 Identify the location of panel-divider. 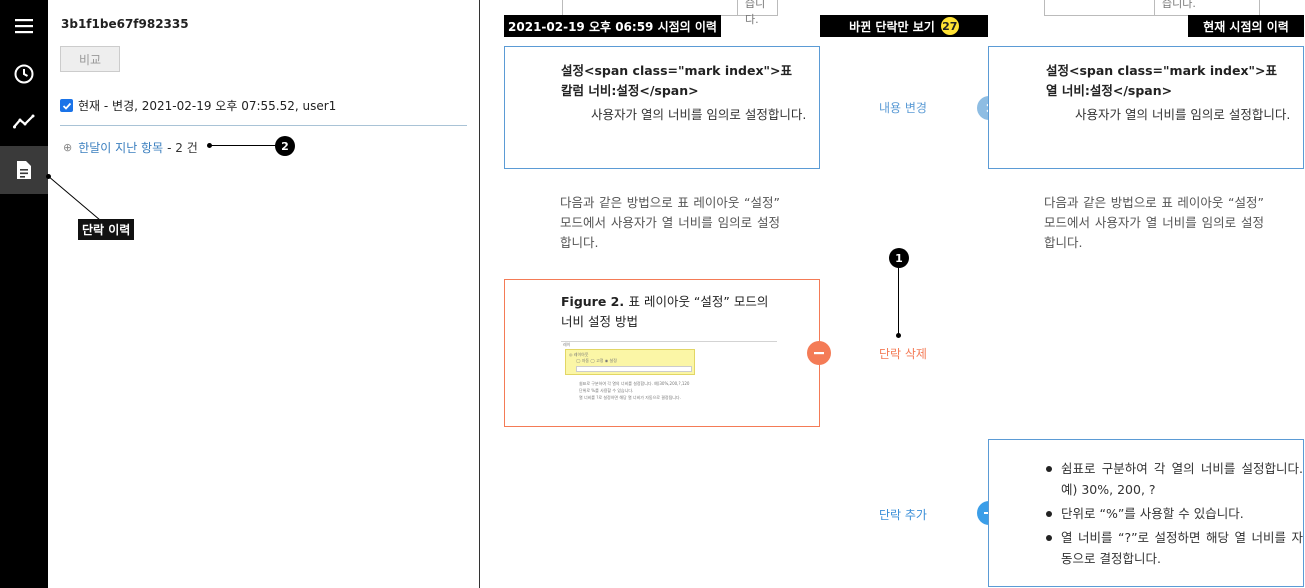
(263, 125).